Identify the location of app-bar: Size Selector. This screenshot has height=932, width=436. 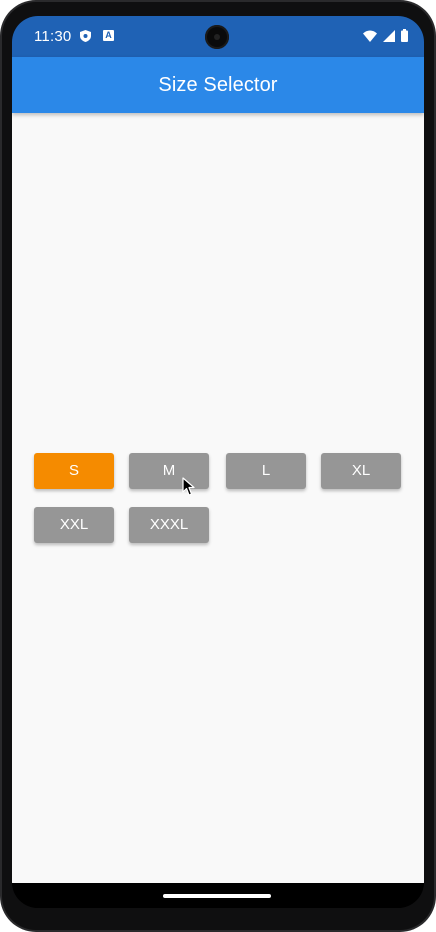
(218, 85).